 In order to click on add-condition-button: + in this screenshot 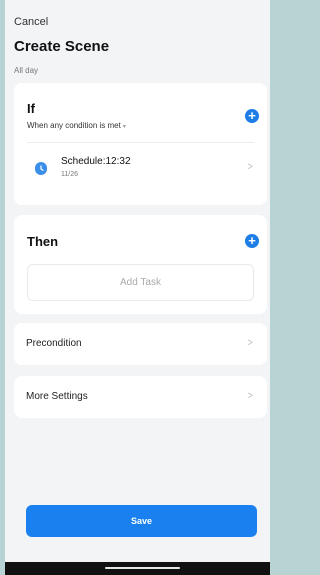, I will do `click(252, 116)`.